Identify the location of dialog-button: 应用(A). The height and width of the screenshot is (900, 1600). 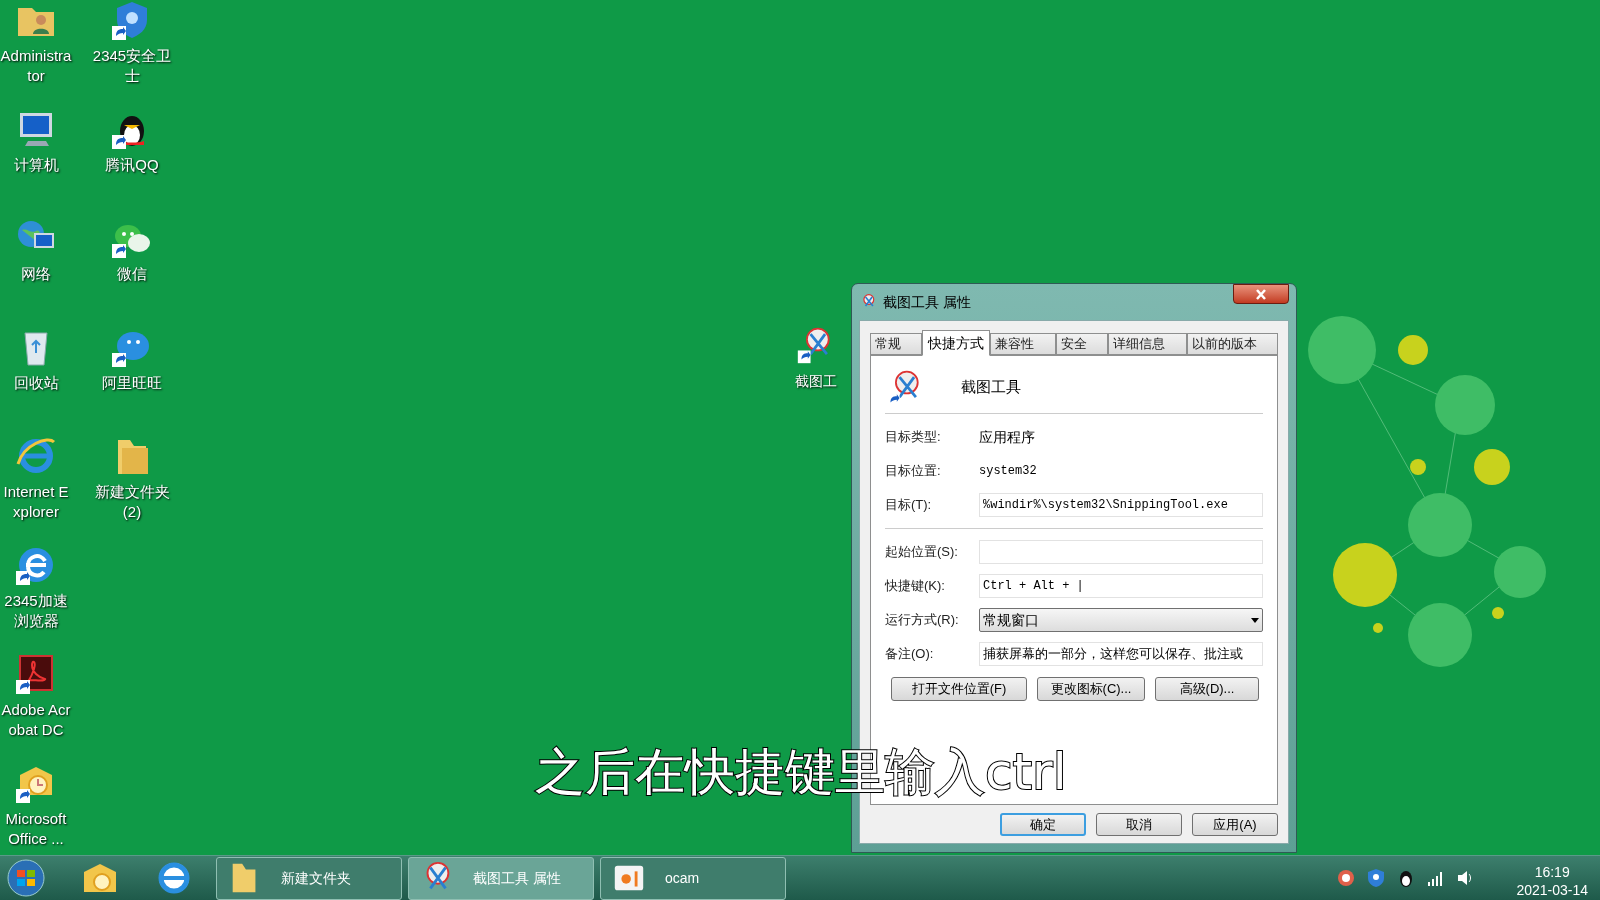
(1235, 824).